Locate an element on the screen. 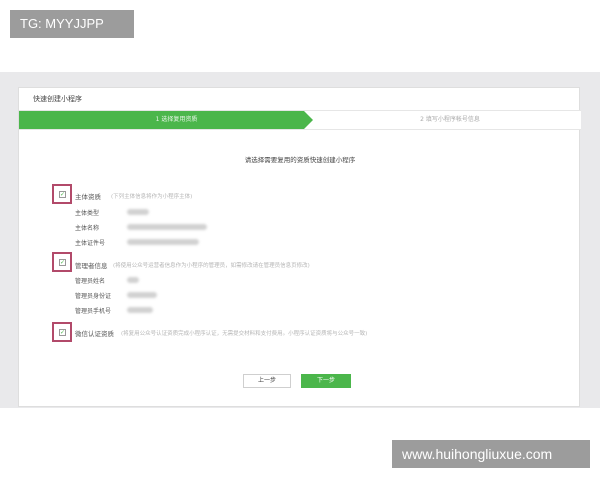 The height and width of the screenshot is (480, 600). field-label: 主体证件号 is located at coordinates (90, 243).